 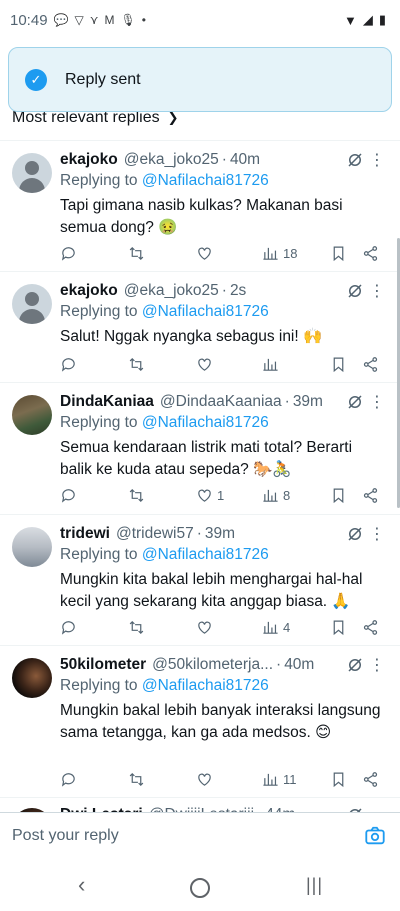 What do you see at coordinates (224, 160) in the screenshot?
I see `reply-header: ekajoko @eka_joko25 · 40m` at bounding box center [224, 160].